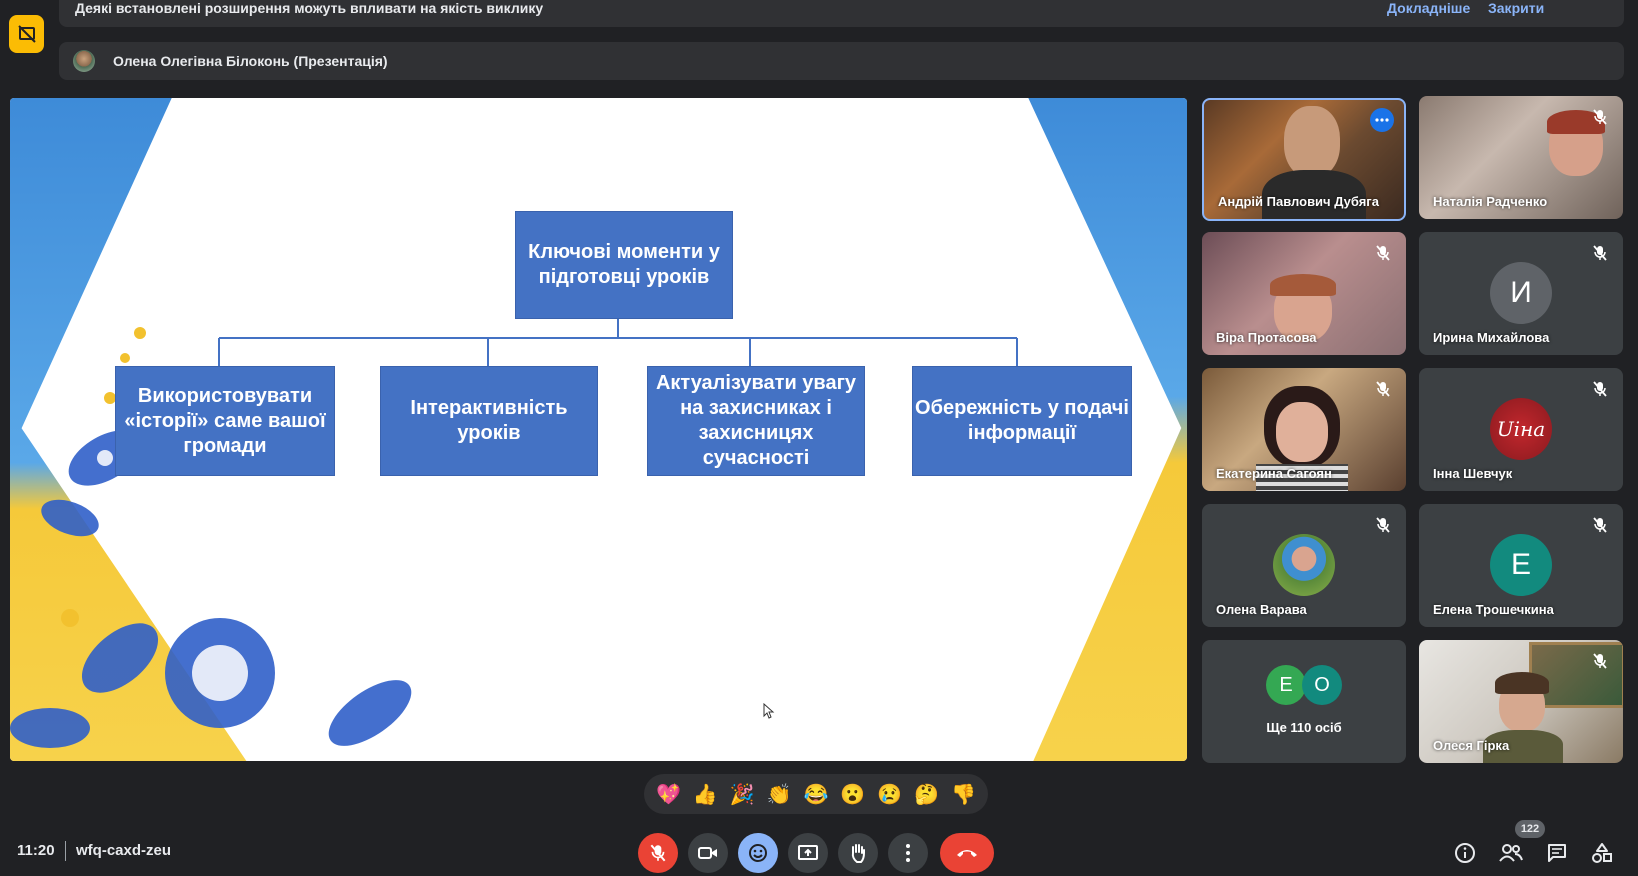 This screenshot has height=876, width=1638. I want to click on meeting-code: wfq-caxd-zeu, so click(124, 850).